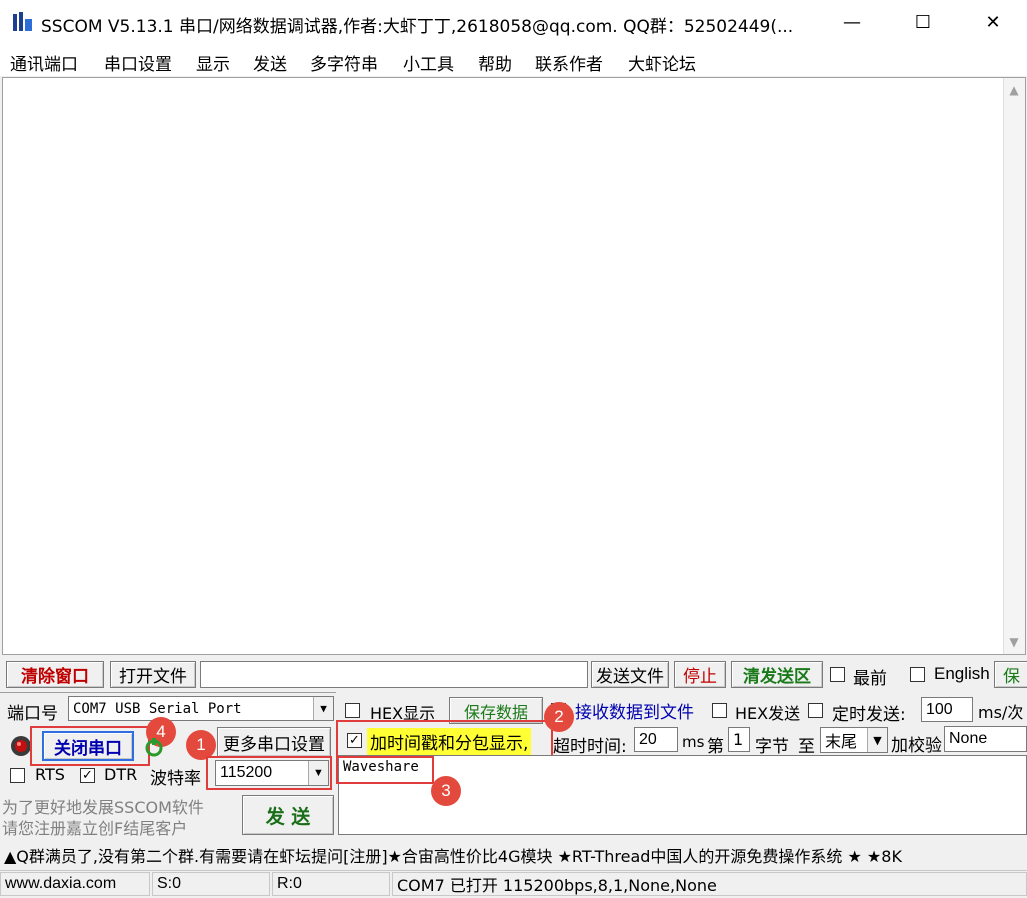  Describe the element at coordinates (344, 62) in the screenshot. I see `menu-multi-string: 多字符串` at that location.